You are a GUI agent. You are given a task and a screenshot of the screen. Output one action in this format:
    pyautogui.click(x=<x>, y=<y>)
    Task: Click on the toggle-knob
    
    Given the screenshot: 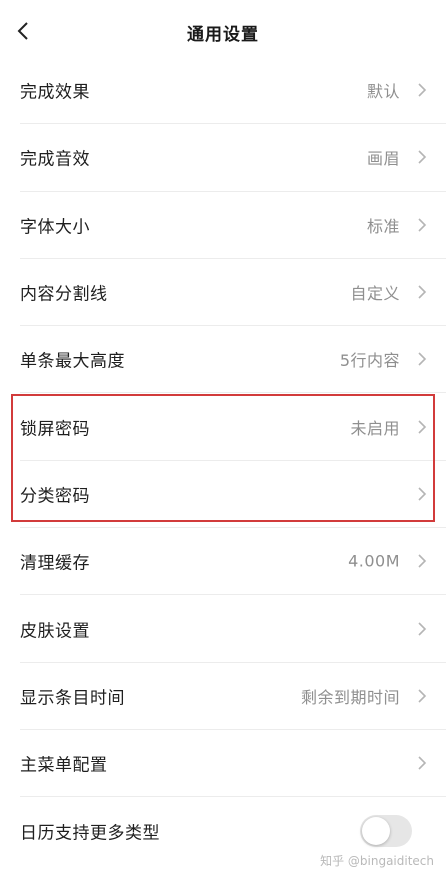 What is the action you would take?
    pyautogui.click(x=376, y=830)
    